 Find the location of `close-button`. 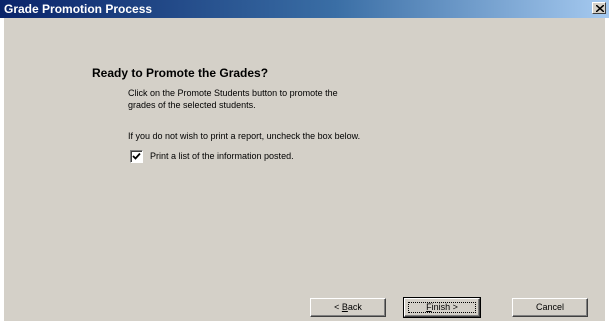

close-button is located at coordinates (599, 8).